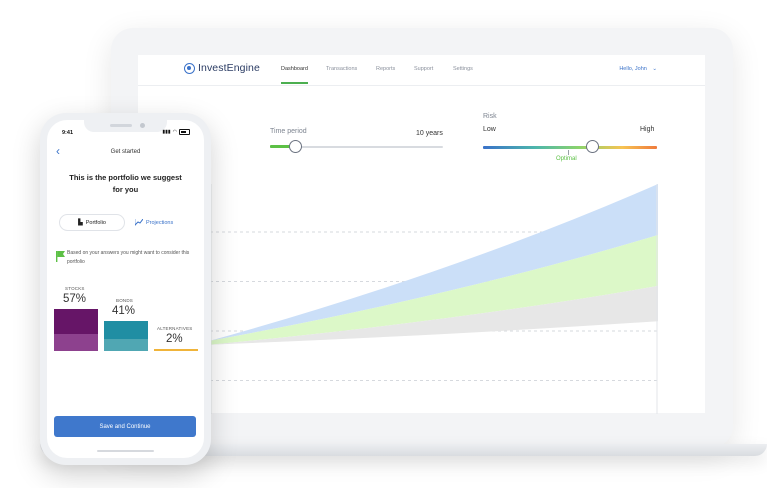 The height and width of the screenshot is (488, 767). What do you see at coordinates (80, 223) in the screenshot?
I see `chart-bars-icon: ▙` at bounding box center [80, 223].